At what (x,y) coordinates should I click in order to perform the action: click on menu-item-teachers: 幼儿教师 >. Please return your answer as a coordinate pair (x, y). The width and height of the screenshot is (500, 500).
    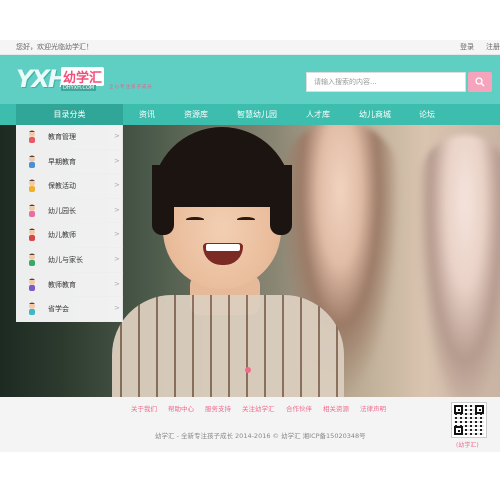
    Looking at the image, I should click on (69, 235).